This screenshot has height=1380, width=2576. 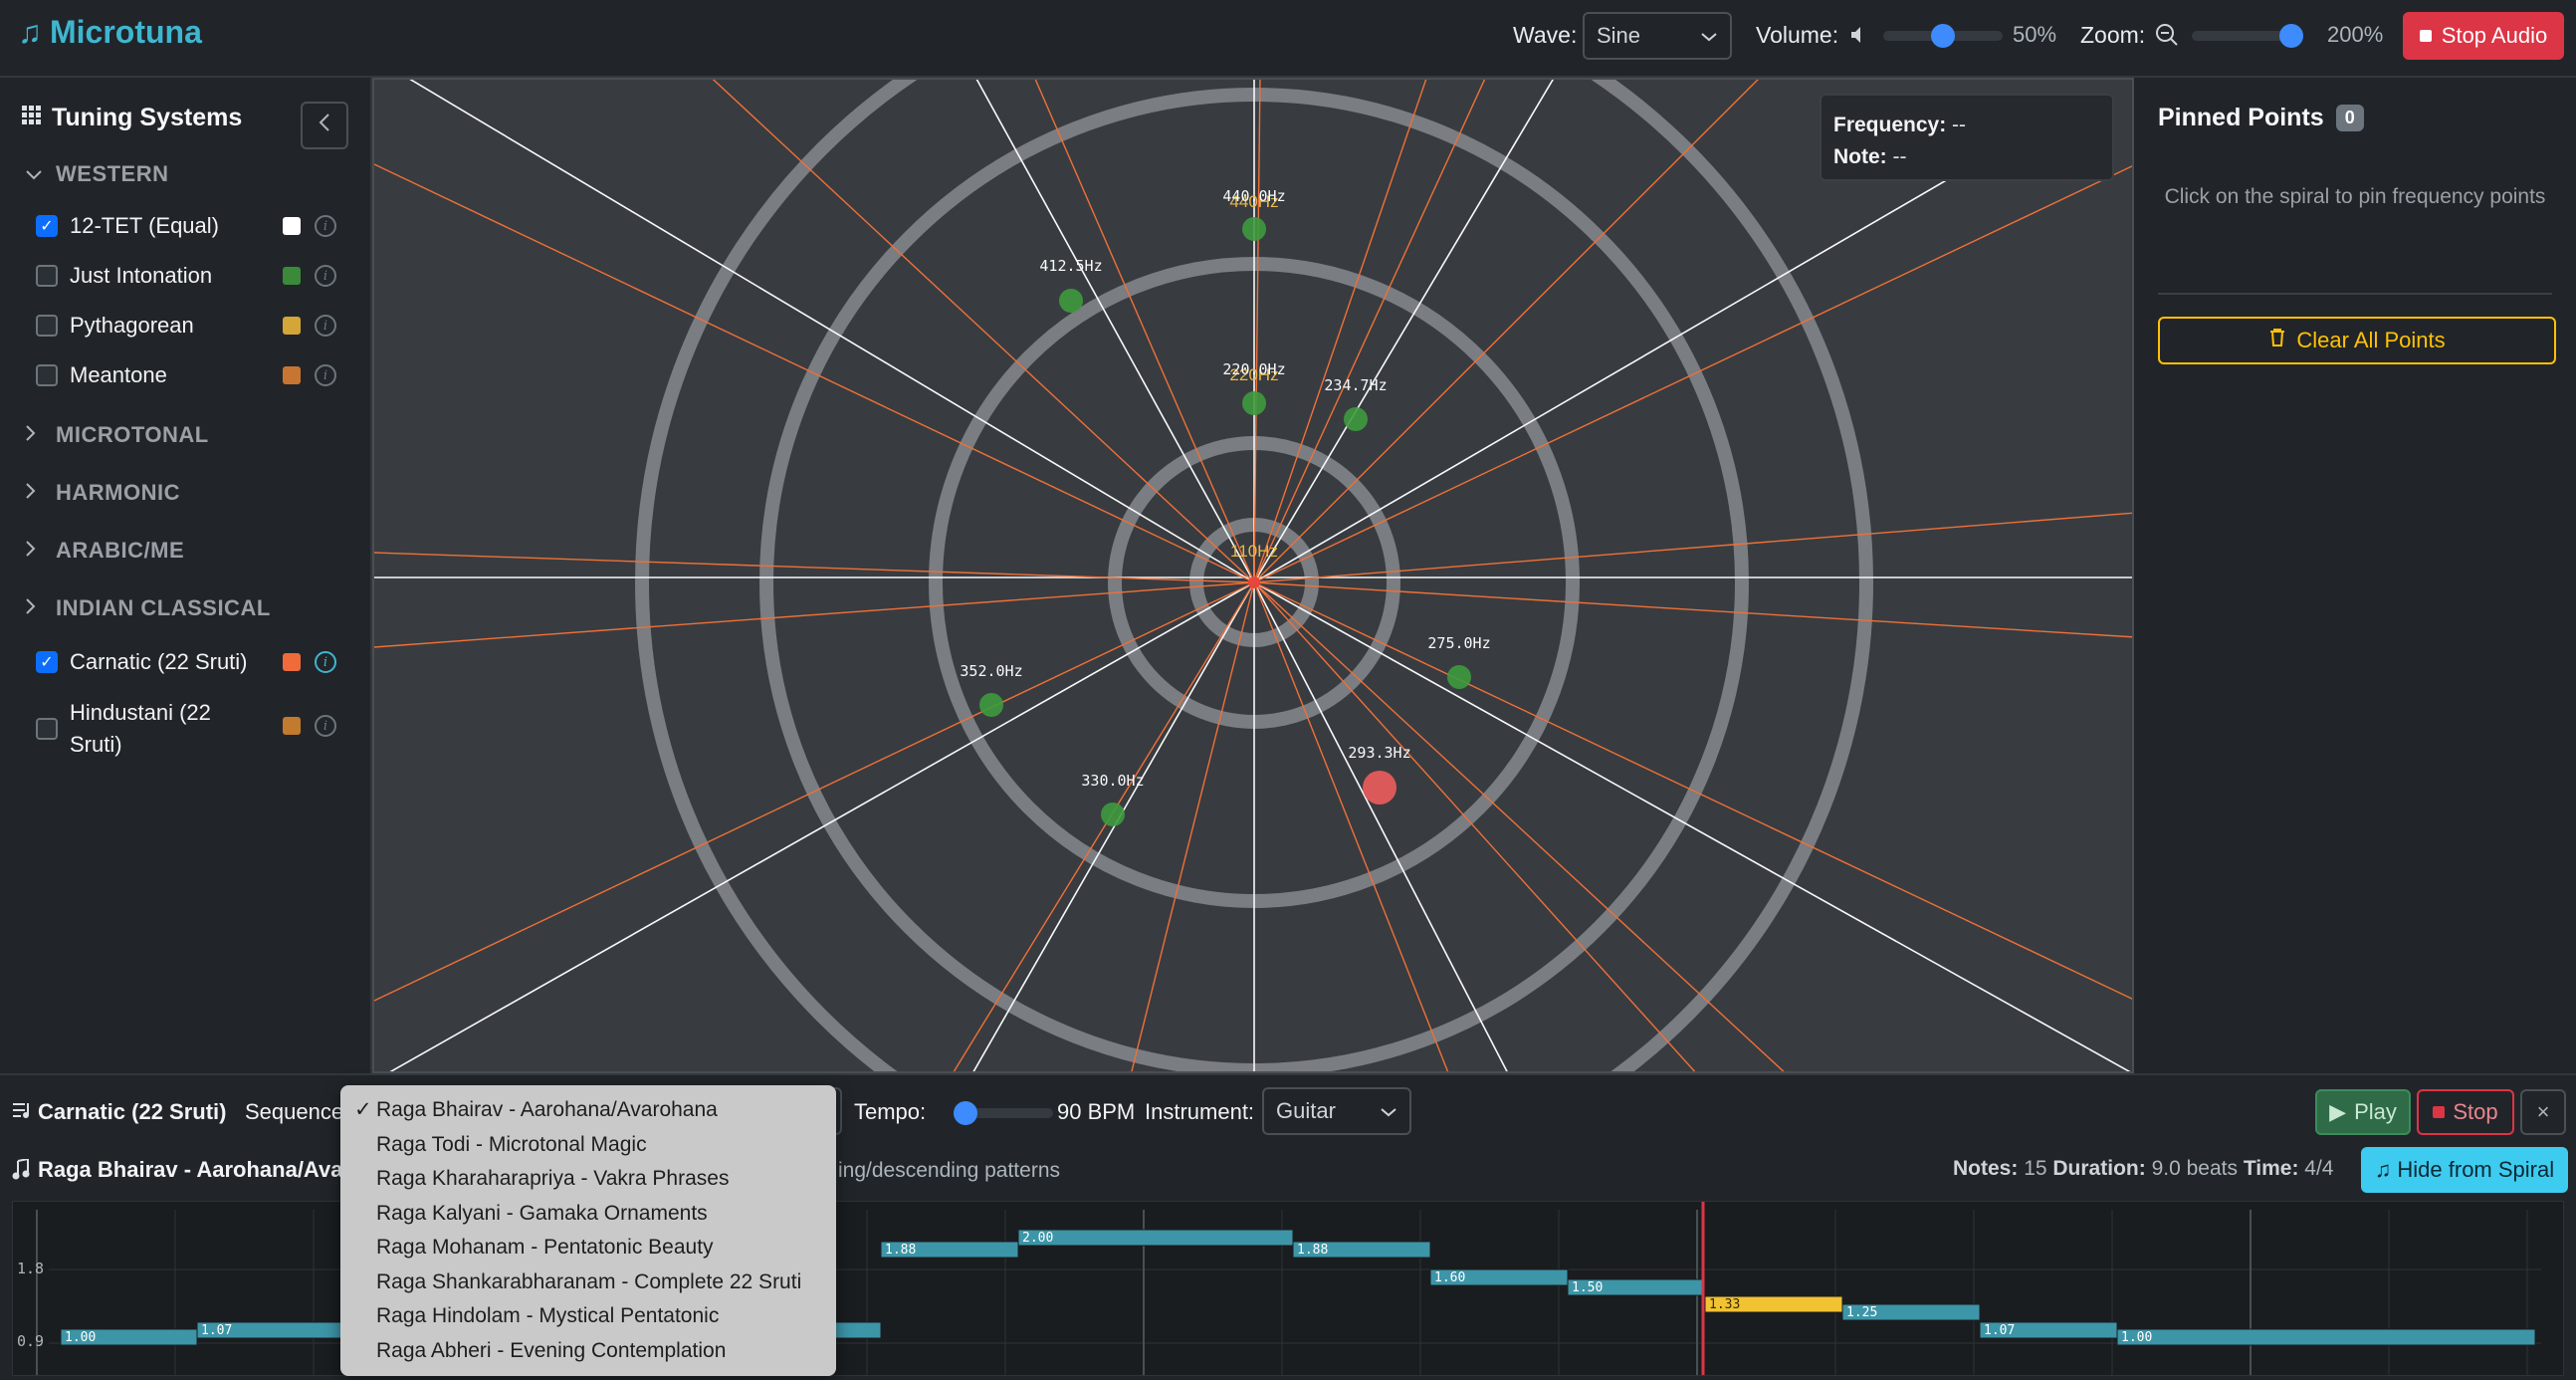 I want to click on note-ratio-label: 2.00, so click(x=1037, y=1238).